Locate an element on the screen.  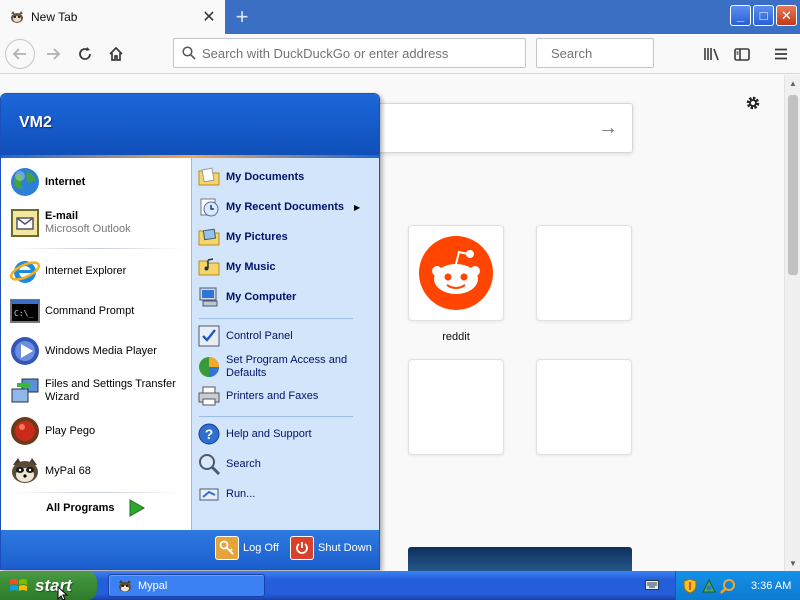
scroll-up-arrow-icon: ▲ is located at coordinates (792, 83).